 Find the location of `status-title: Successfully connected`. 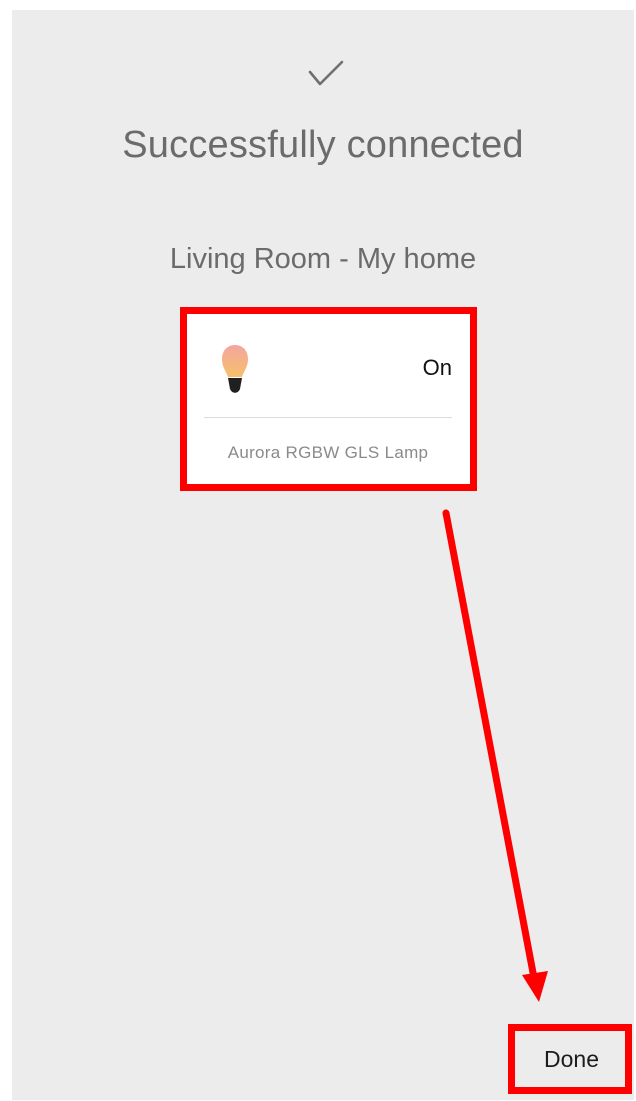

status-title: Successfully connected is located at coordinates (323, 145).